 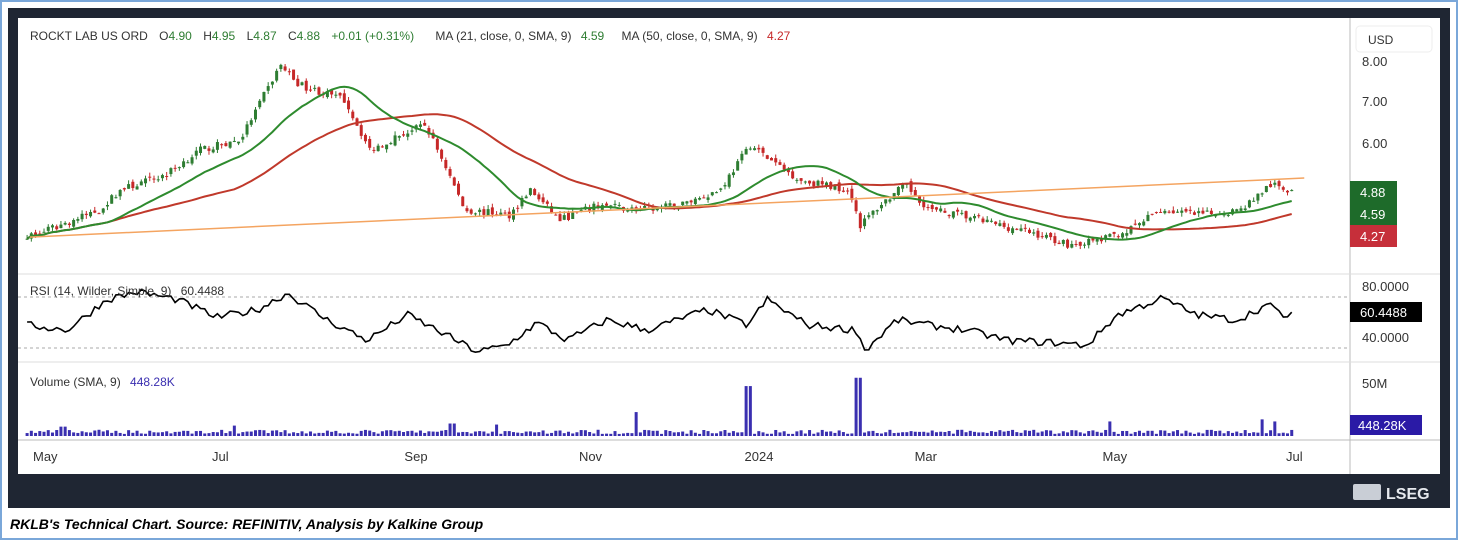 I want to click on ma50-value: 4.27, so click(x=779, y=36).